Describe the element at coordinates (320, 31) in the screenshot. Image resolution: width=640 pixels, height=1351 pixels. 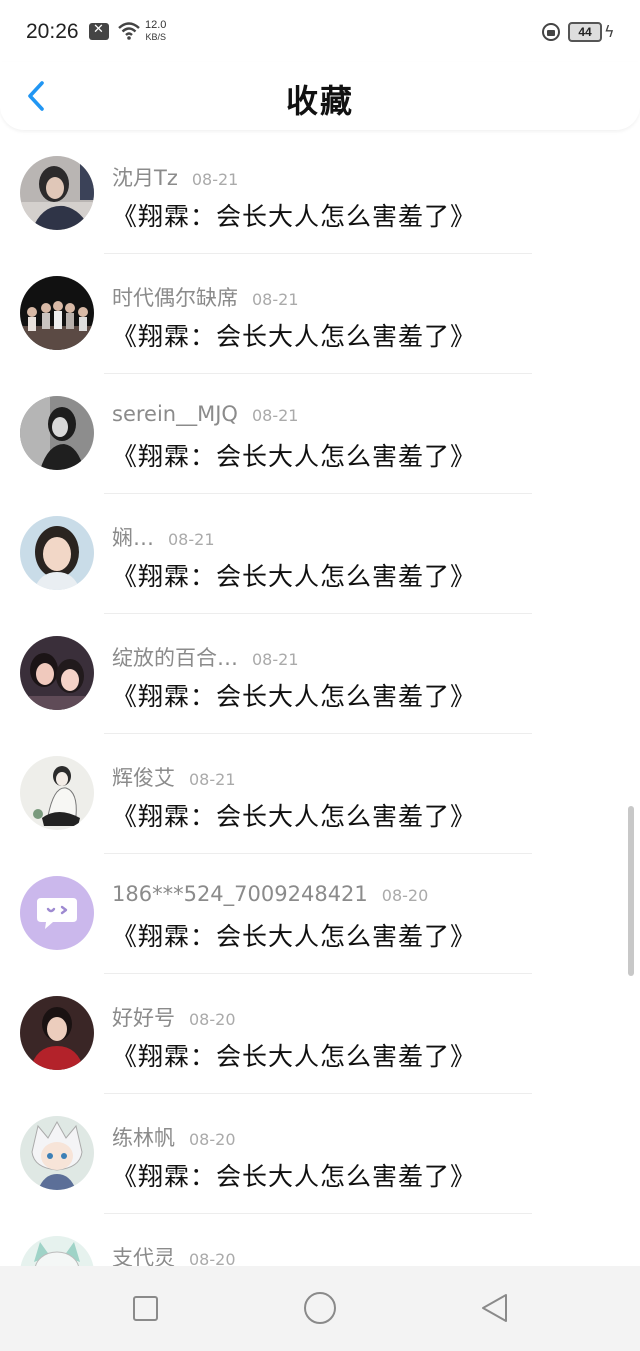
I see `status-bar: 20:26 12.0 KB/S 44 ϟ` at that location.